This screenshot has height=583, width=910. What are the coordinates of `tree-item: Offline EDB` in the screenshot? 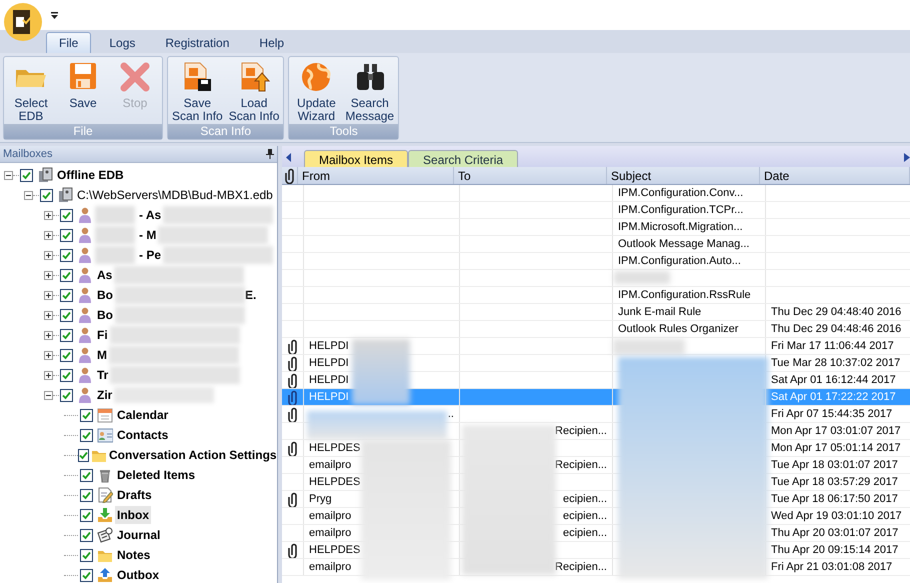 It's located at (90, 175).